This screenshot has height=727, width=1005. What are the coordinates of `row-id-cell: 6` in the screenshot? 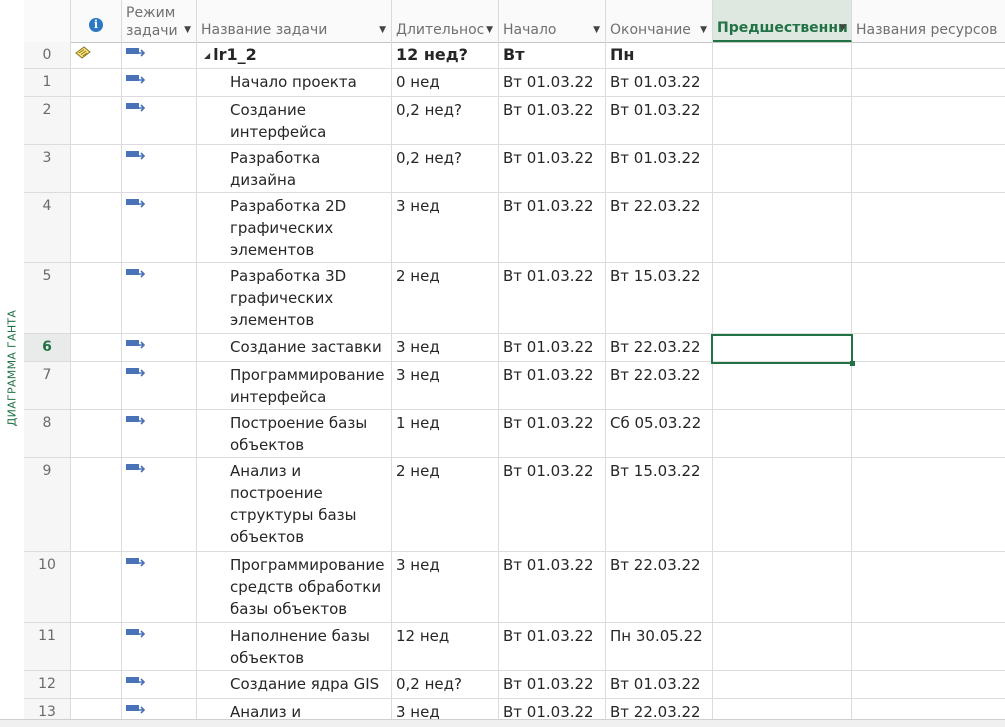 It's located at (47, 347).